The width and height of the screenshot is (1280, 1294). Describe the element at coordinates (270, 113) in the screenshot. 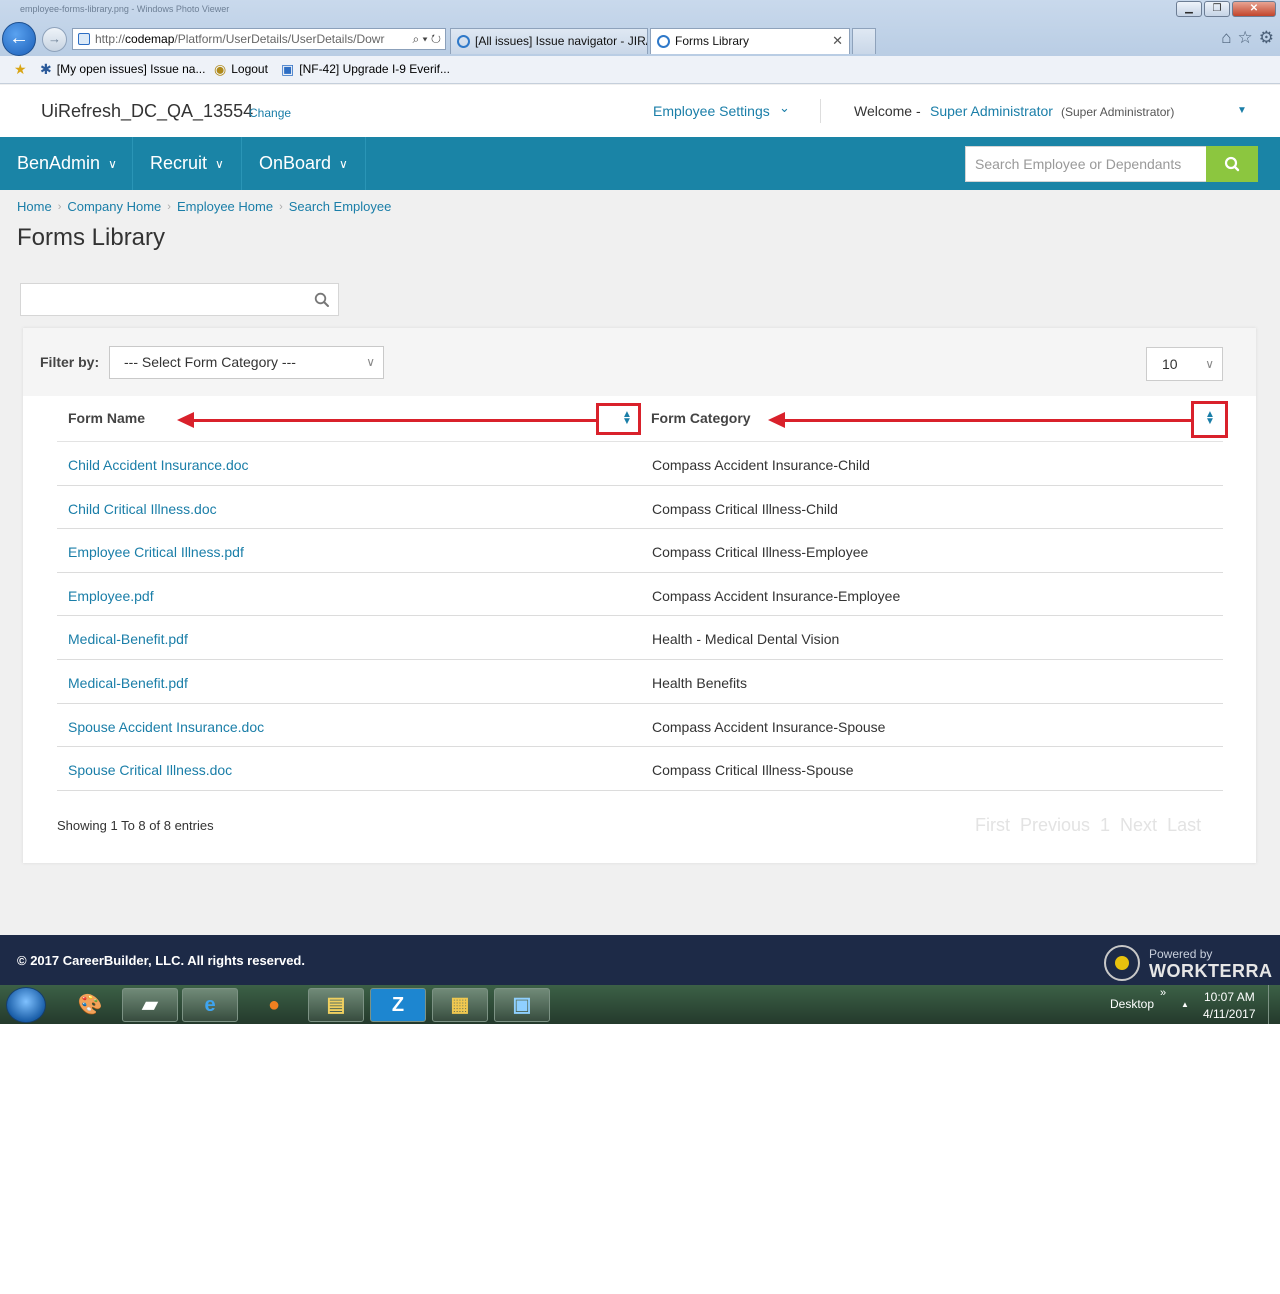

I see `change-client-link: Change` at that location.